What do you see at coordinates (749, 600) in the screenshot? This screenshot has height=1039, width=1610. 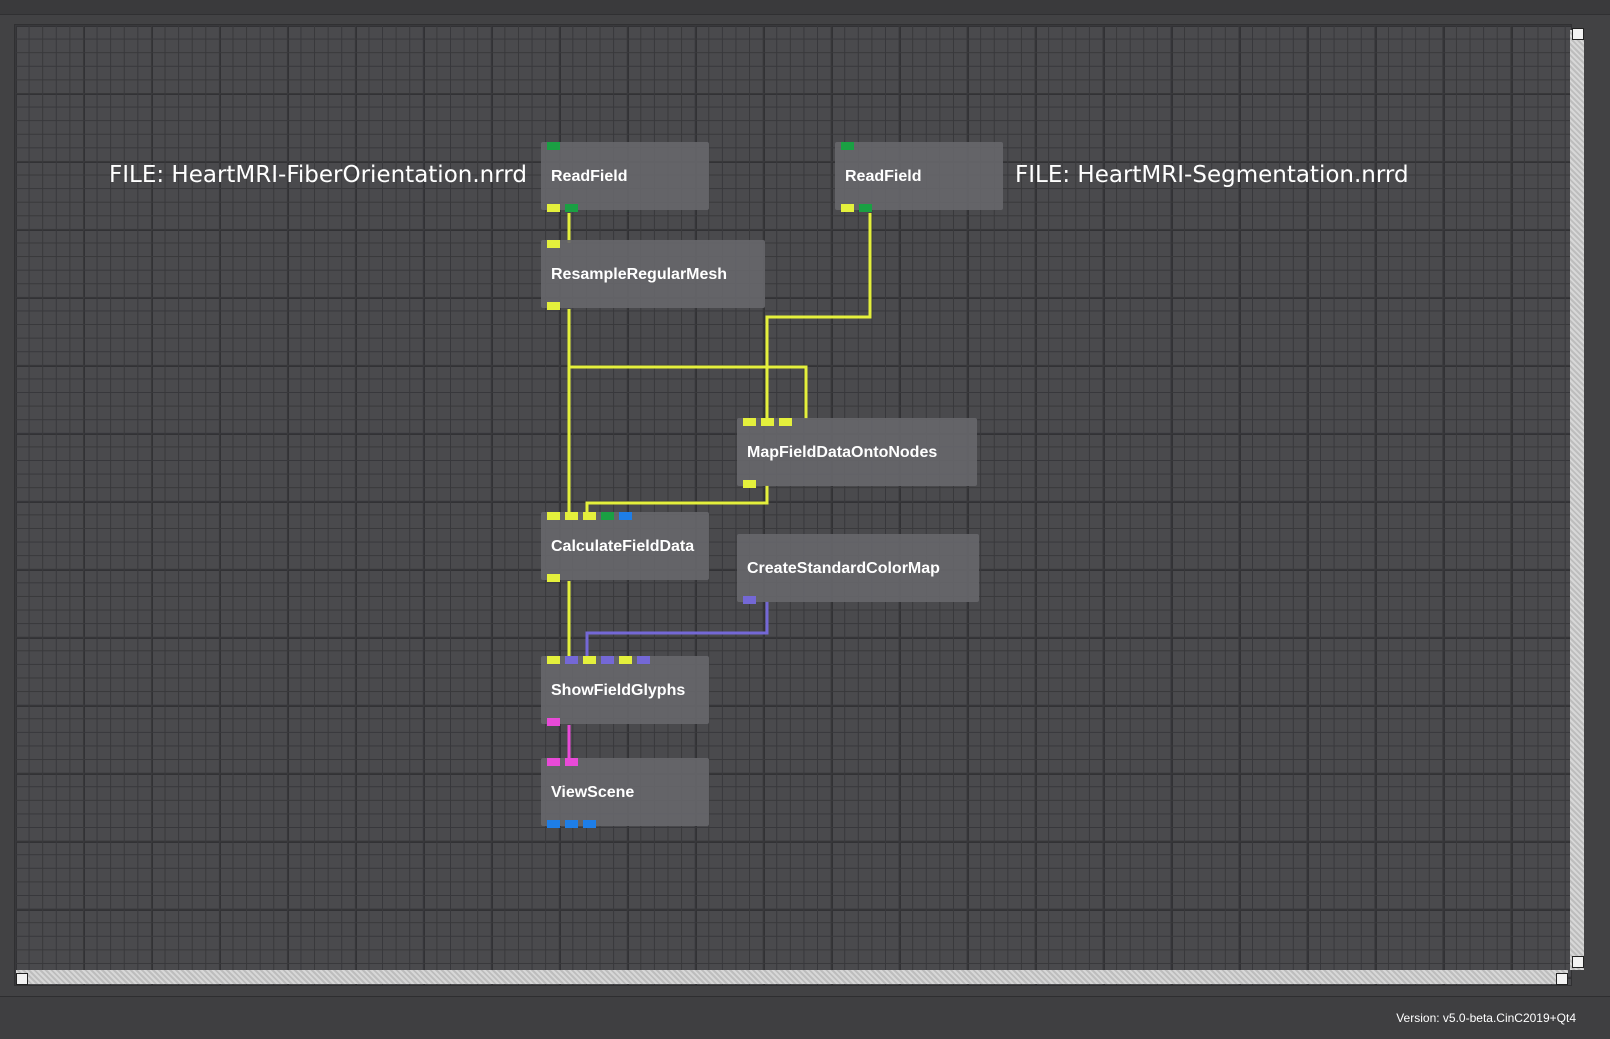 I see `output-port-colormap` at bounding box center [749, 600].